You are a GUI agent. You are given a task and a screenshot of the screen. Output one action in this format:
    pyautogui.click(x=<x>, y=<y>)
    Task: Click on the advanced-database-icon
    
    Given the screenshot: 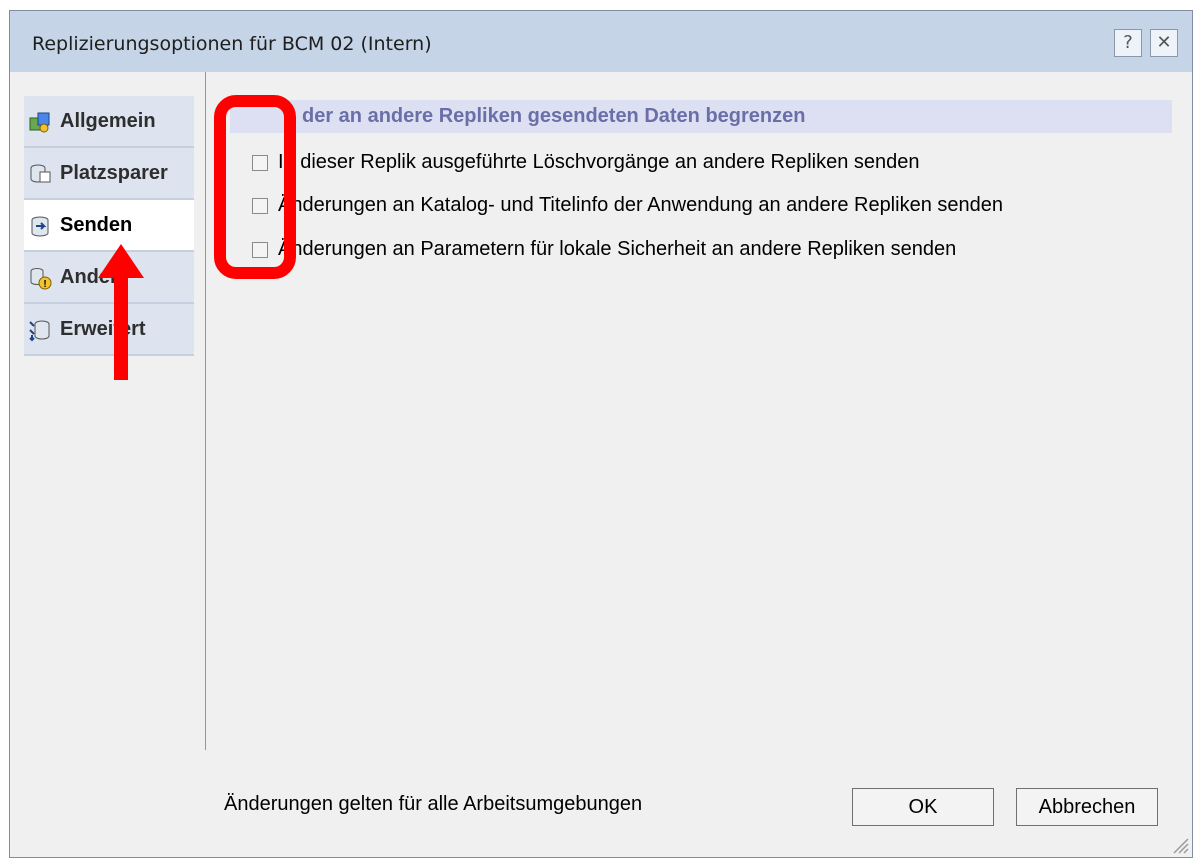 What is the action you would take?
    pyautogui.click(x=40, y=330)
    